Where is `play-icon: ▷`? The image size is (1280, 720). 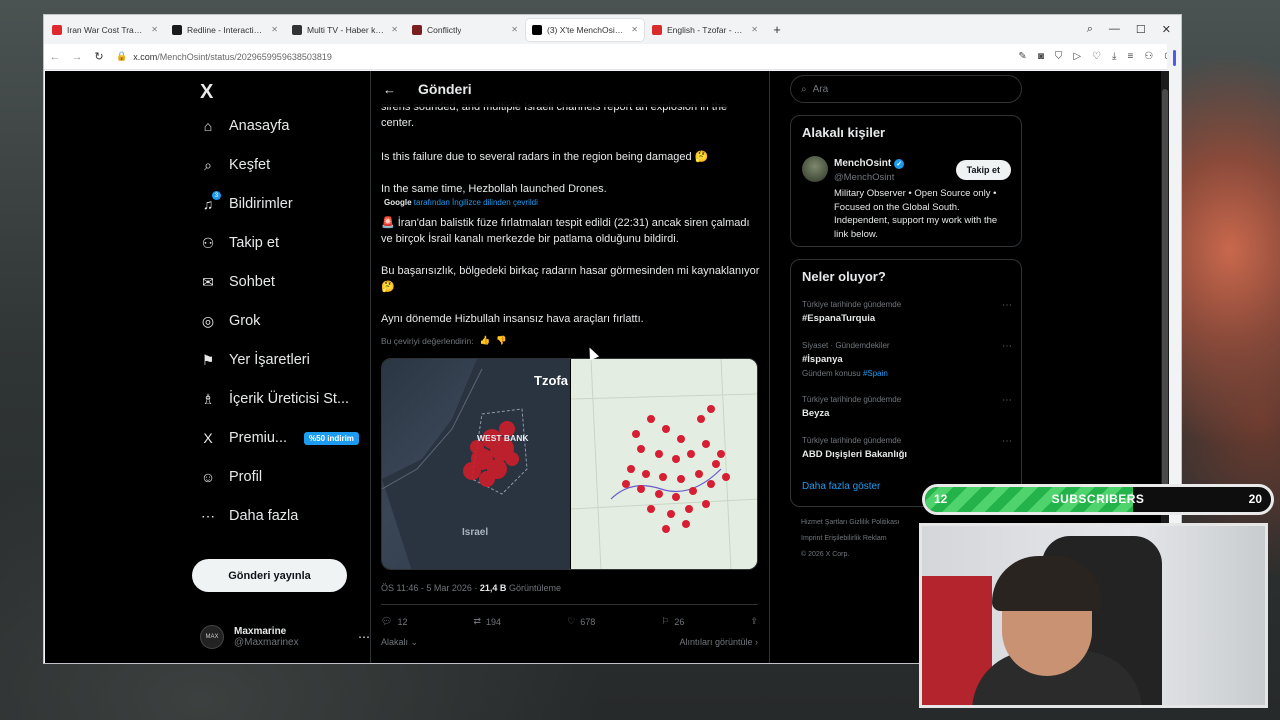
play-icon: ▷ is located at coordinates (1077, 56).